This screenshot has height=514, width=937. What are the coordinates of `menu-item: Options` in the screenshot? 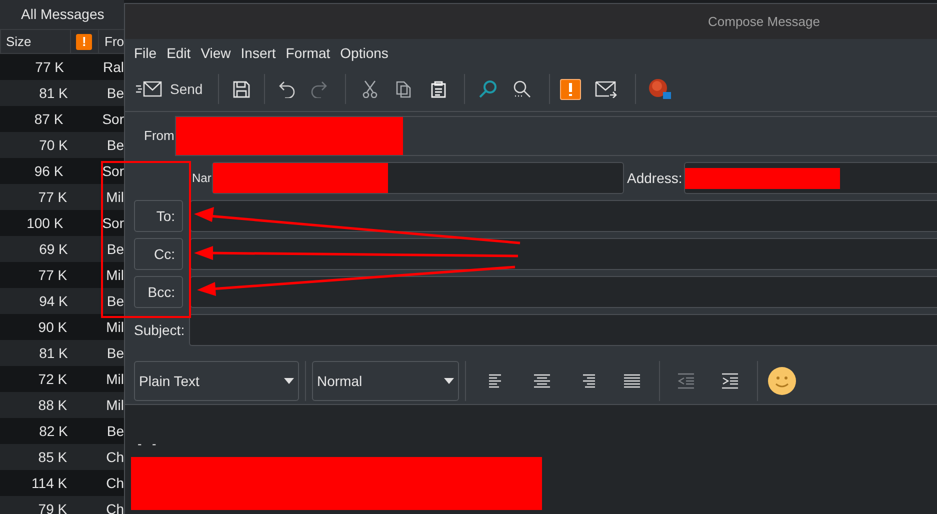 It's located at (364, 55).